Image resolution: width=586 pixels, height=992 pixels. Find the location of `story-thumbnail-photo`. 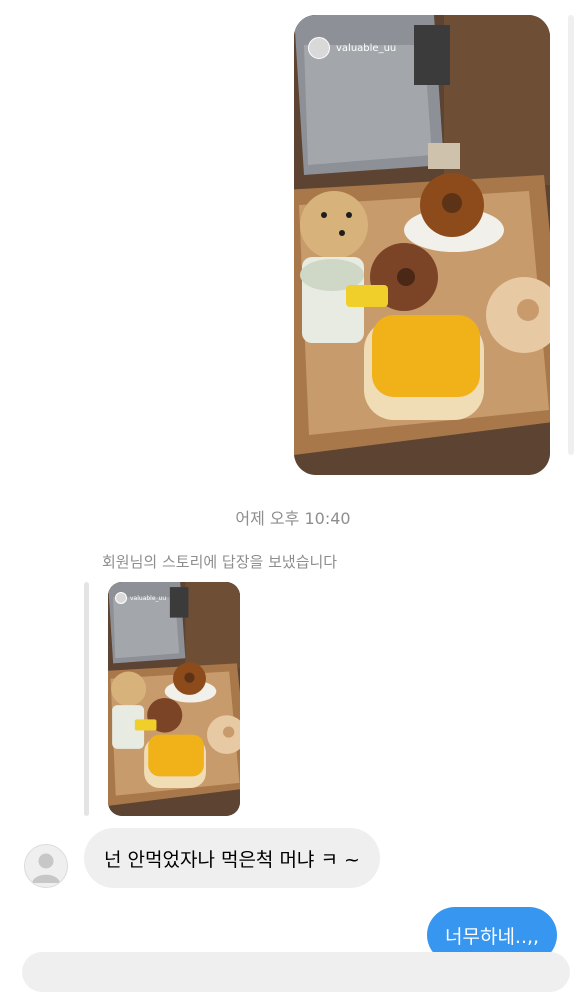

story-thumbnail-photo is located at coordinates (174, 699).